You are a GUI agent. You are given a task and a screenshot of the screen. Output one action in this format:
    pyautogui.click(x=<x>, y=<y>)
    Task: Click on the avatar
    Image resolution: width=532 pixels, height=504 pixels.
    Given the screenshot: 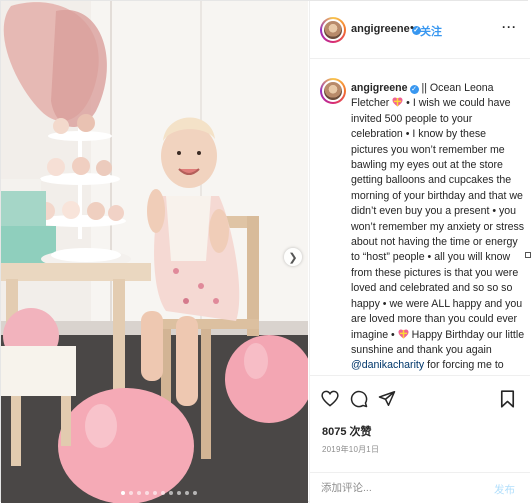 What is the action you would take?
    pyautogui.click(x=333, y=30)
    